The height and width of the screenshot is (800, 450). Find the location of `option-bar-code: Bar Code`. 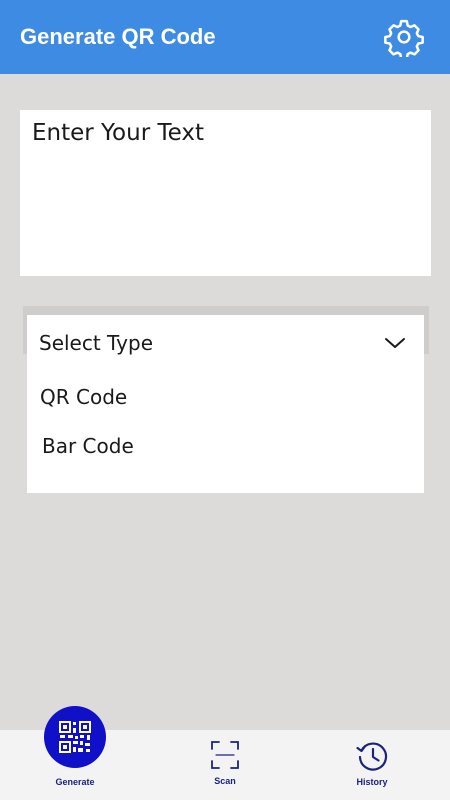

option-bar-code: Bar Code is located at coordinates (88, 446).